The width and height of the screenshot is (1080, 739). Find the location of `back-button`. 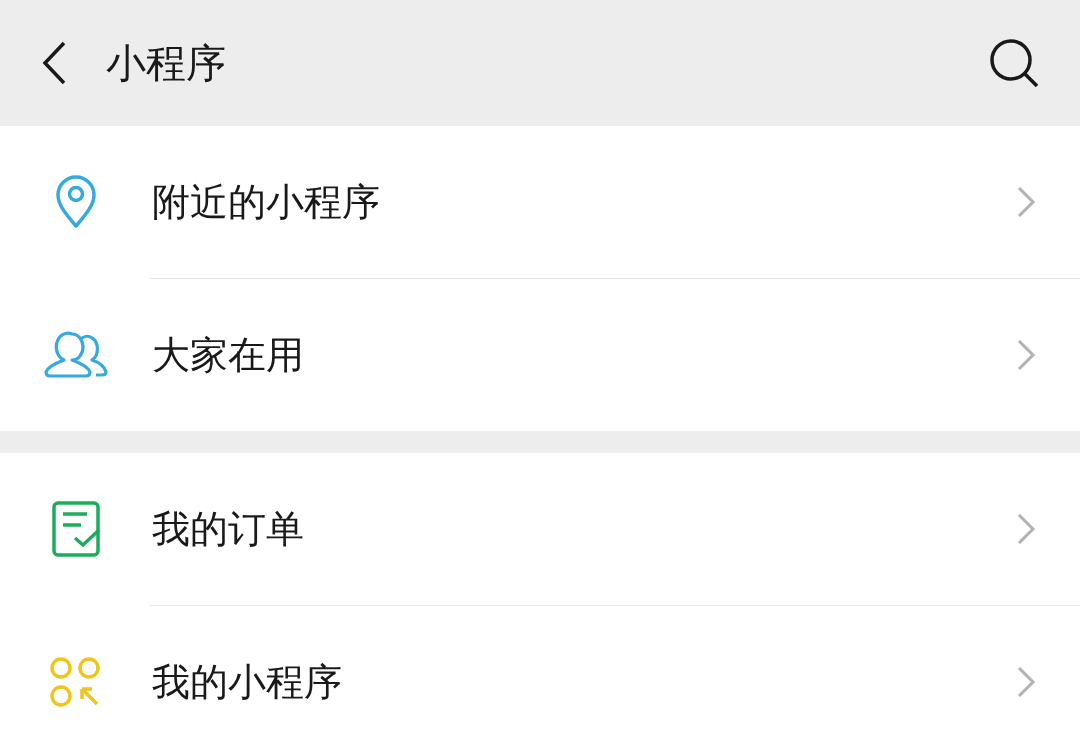

back-button is located at coordinates (54, 63).